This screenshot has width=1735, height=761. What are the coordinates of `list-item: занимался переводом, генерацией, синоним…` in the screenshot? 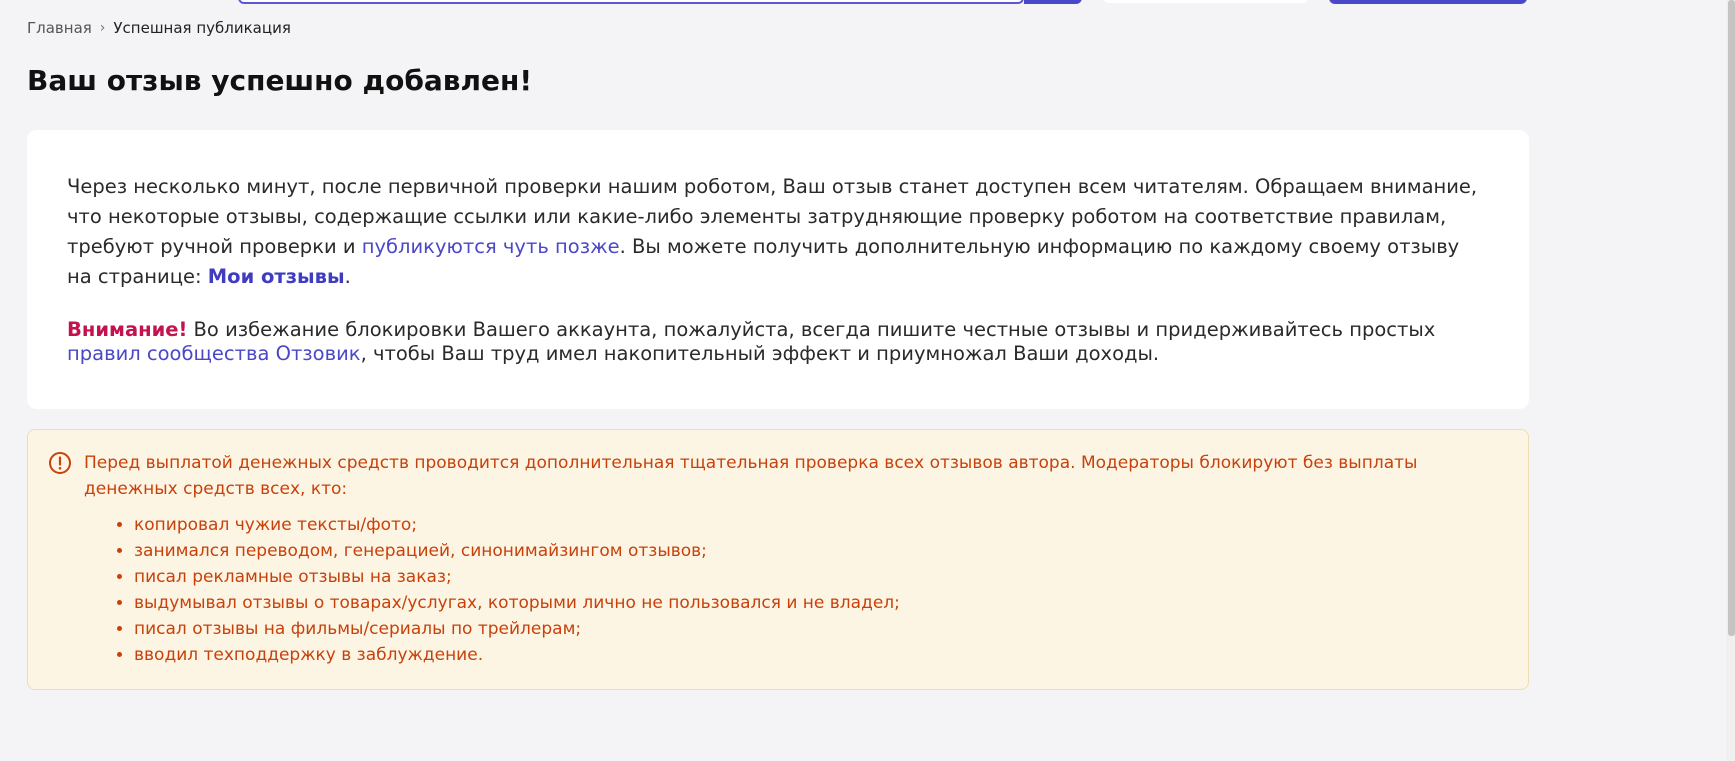 It's located at (811, 551).